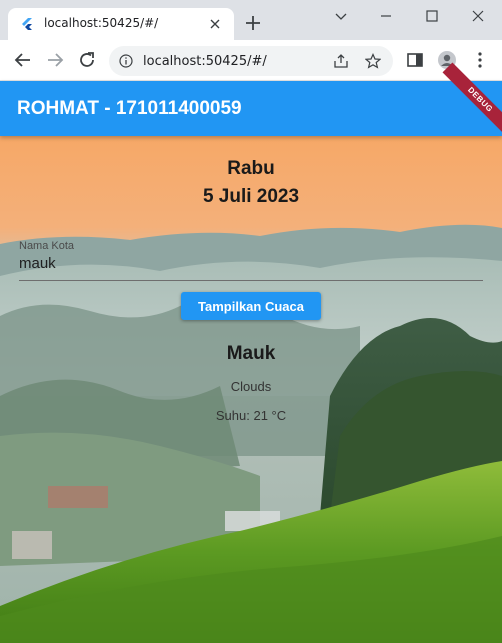 Image resolution: width=502 pixels, height=643 pixels. What do you see at coordinates (373, 61) in the screenshot?
I see `star-icon` at bounding box center [373, 61].